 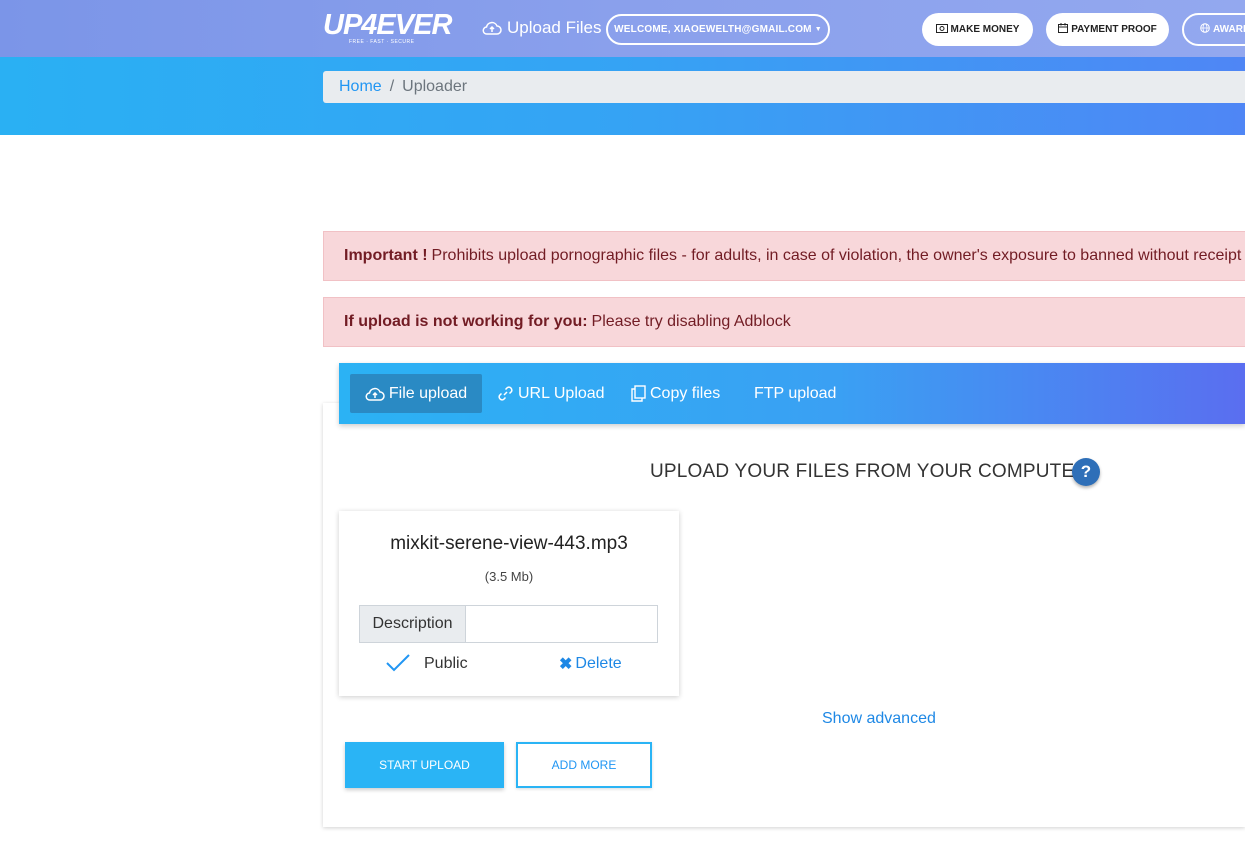 What do you see at coordinates (561, 624) in the screenshot?
I see `description-input` at bounding box center [561, 624].